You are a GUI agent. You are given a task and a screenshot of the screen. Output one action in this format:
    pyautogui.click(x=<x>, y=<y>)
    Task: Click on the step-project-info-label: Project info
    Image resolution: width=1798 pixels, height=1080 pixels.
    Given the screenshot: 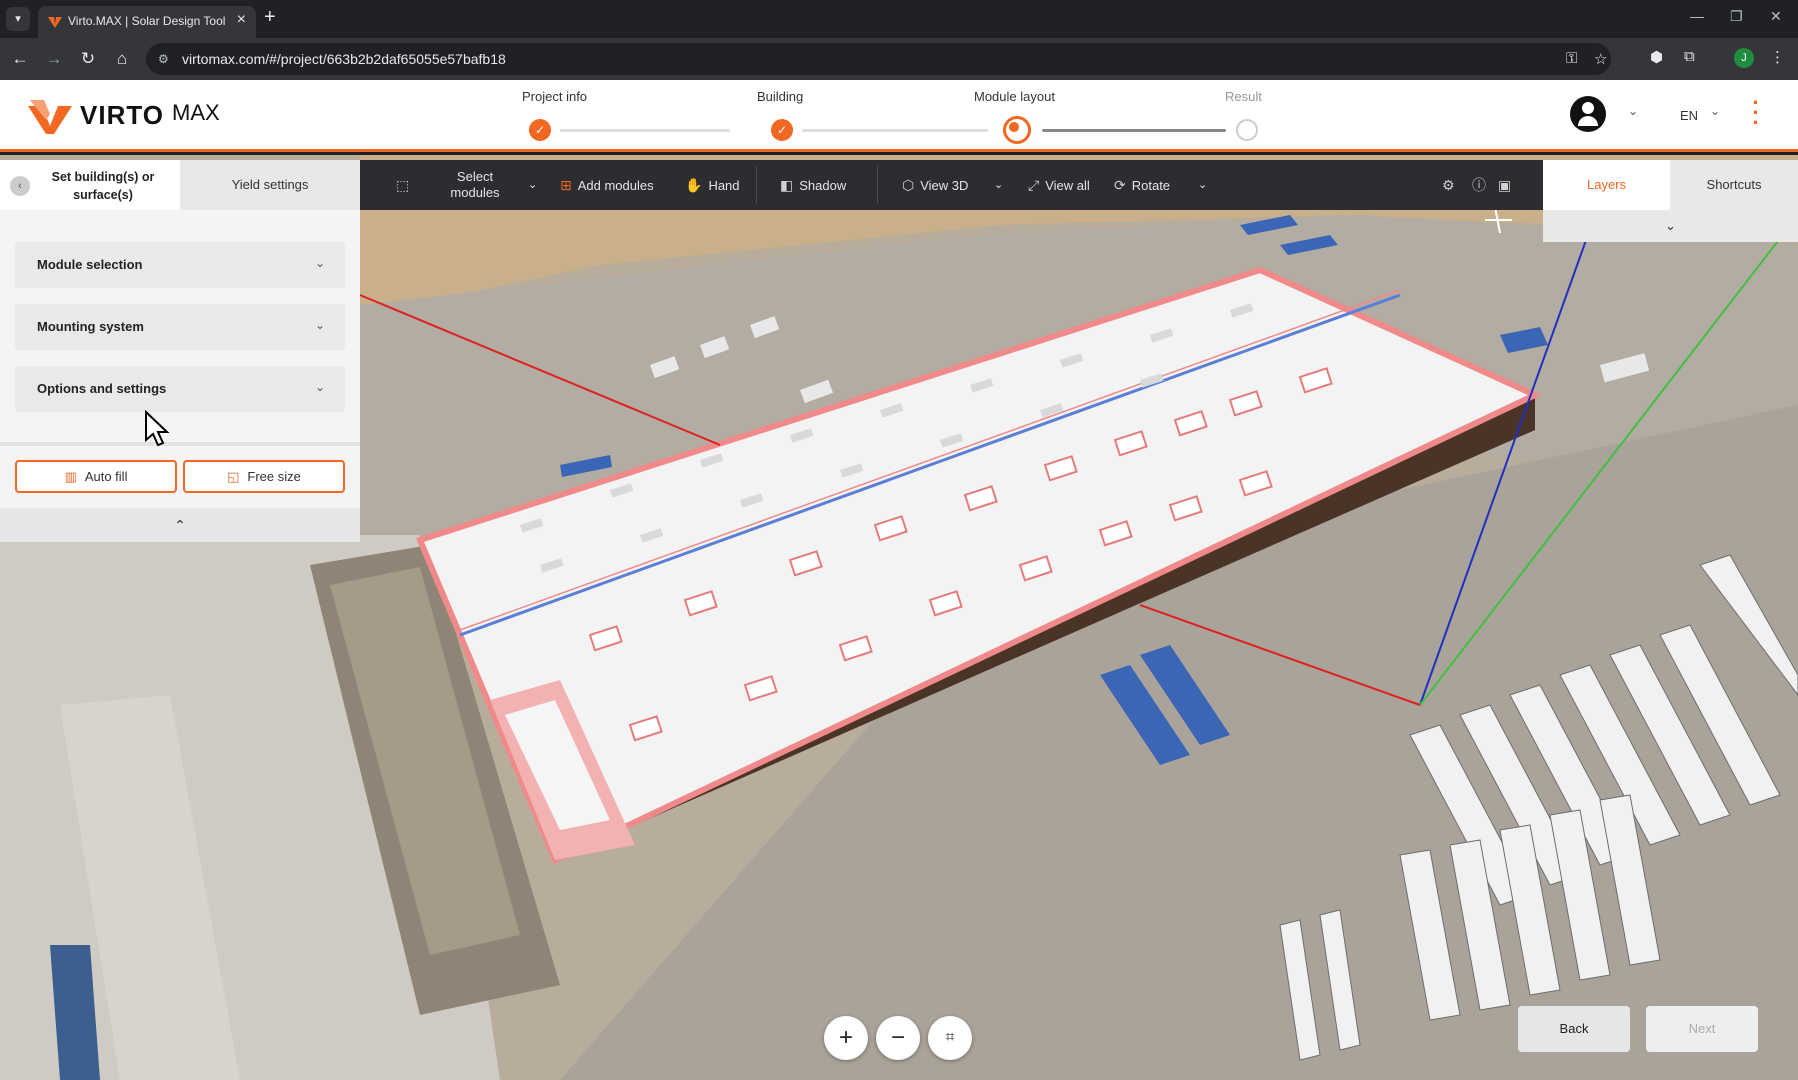 What is the action you would take?
    pyautogui.click(x=555, y=96)
    